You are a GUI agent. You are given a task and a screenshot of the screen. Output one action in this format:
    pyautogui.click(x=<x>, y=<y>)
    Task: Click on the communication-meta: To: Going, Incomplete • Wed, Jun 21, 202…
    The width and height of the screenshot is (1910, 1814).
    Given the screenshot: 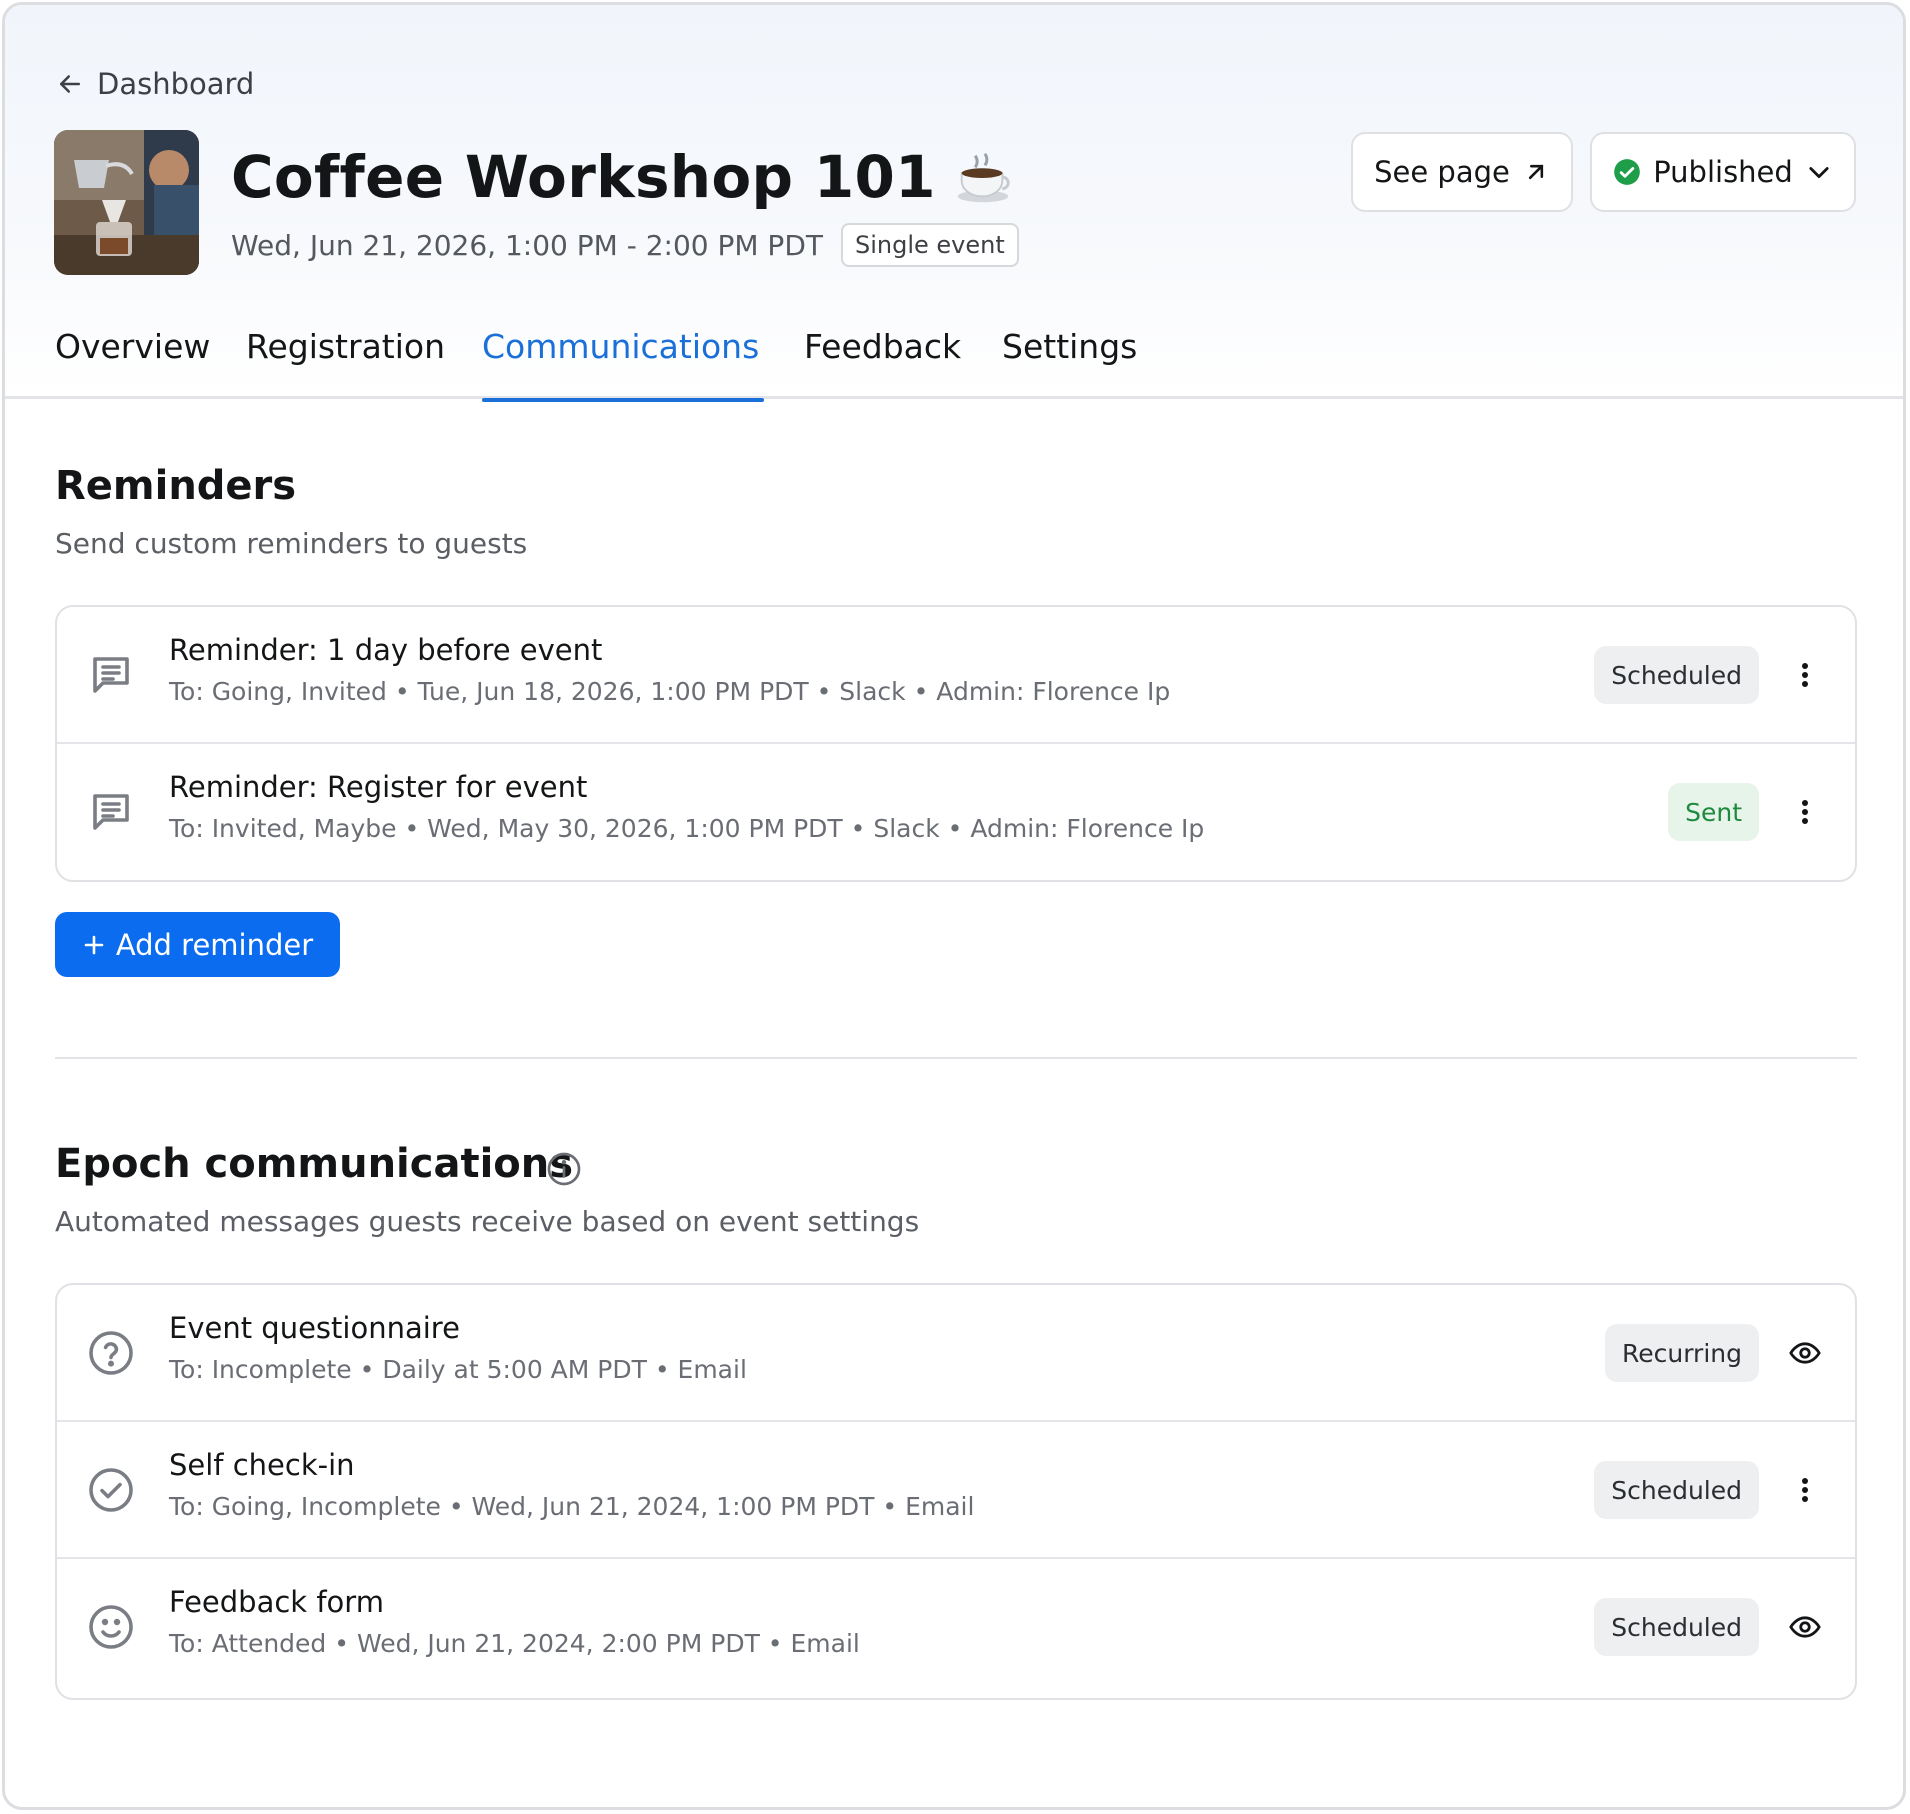 What is the action you would take?
    pyautogui.click(x=572, y=1506)
    